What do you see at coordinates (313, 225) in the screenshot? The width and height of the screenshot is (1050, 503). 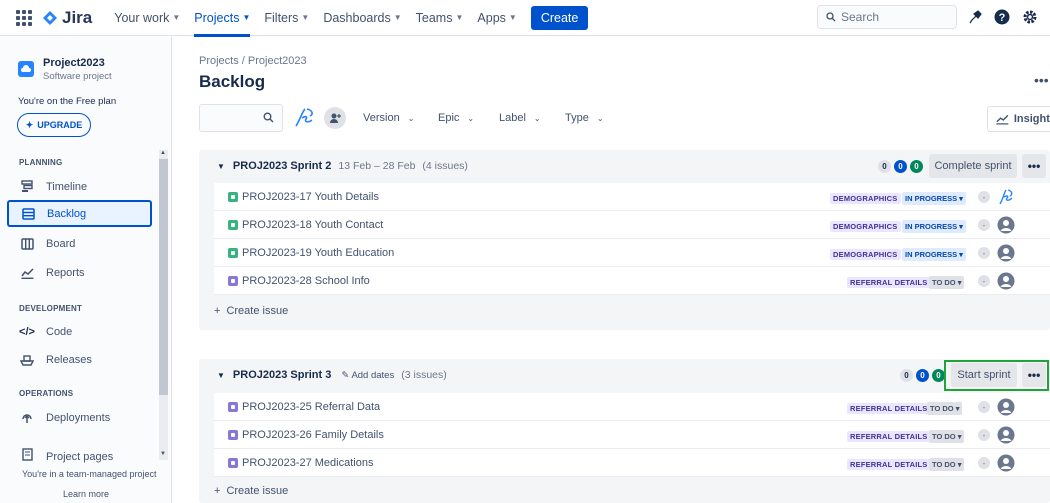 I see `issue-summary: PROJ2023-18 Youth Contact` at bounding box center [313, 225].